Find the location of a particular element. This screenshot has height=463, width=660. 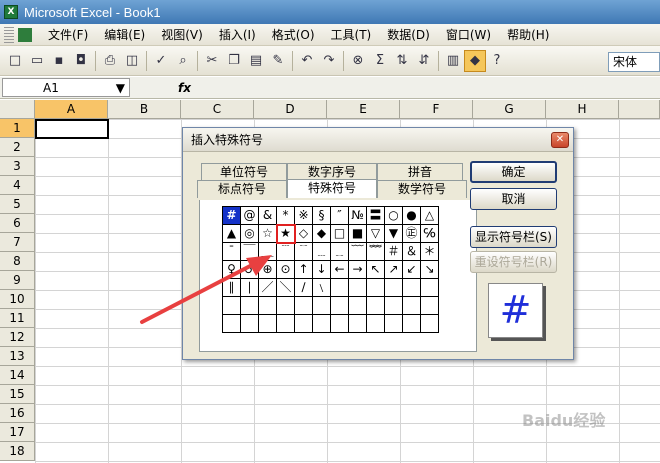

tab-special: 特殊符号 is located at coordinates (332, 188).